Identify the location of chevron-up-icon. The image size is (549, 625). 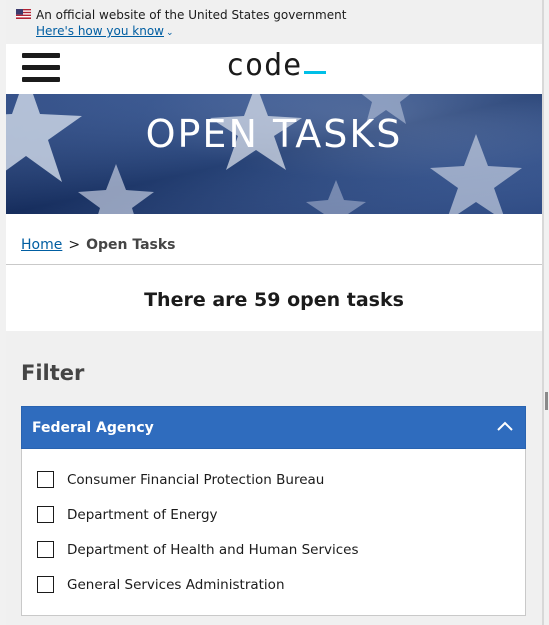
(505, 426).